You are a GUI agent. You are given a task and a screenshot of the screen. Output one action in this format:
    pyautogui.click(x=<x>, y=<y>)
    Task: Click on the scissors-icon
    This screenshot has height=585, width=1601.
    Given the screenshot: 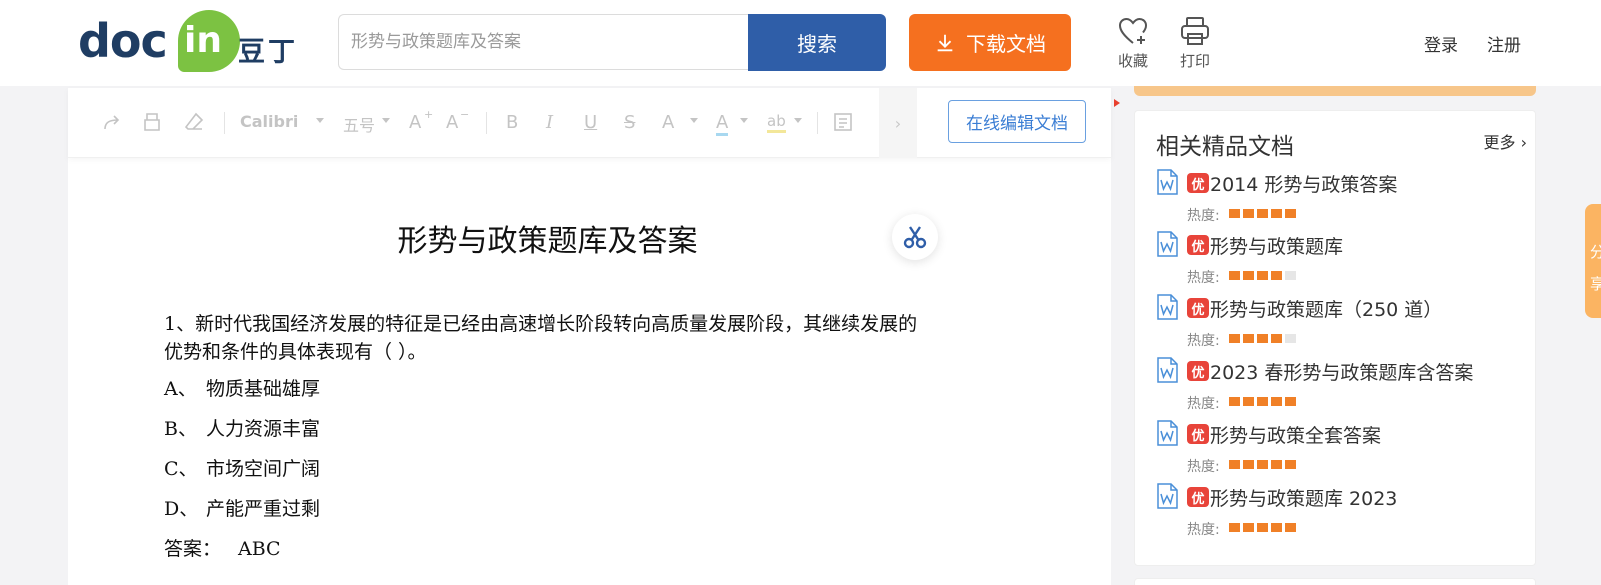 What is the action you would take?
    pyautogui.click(x=915, y=237)
    